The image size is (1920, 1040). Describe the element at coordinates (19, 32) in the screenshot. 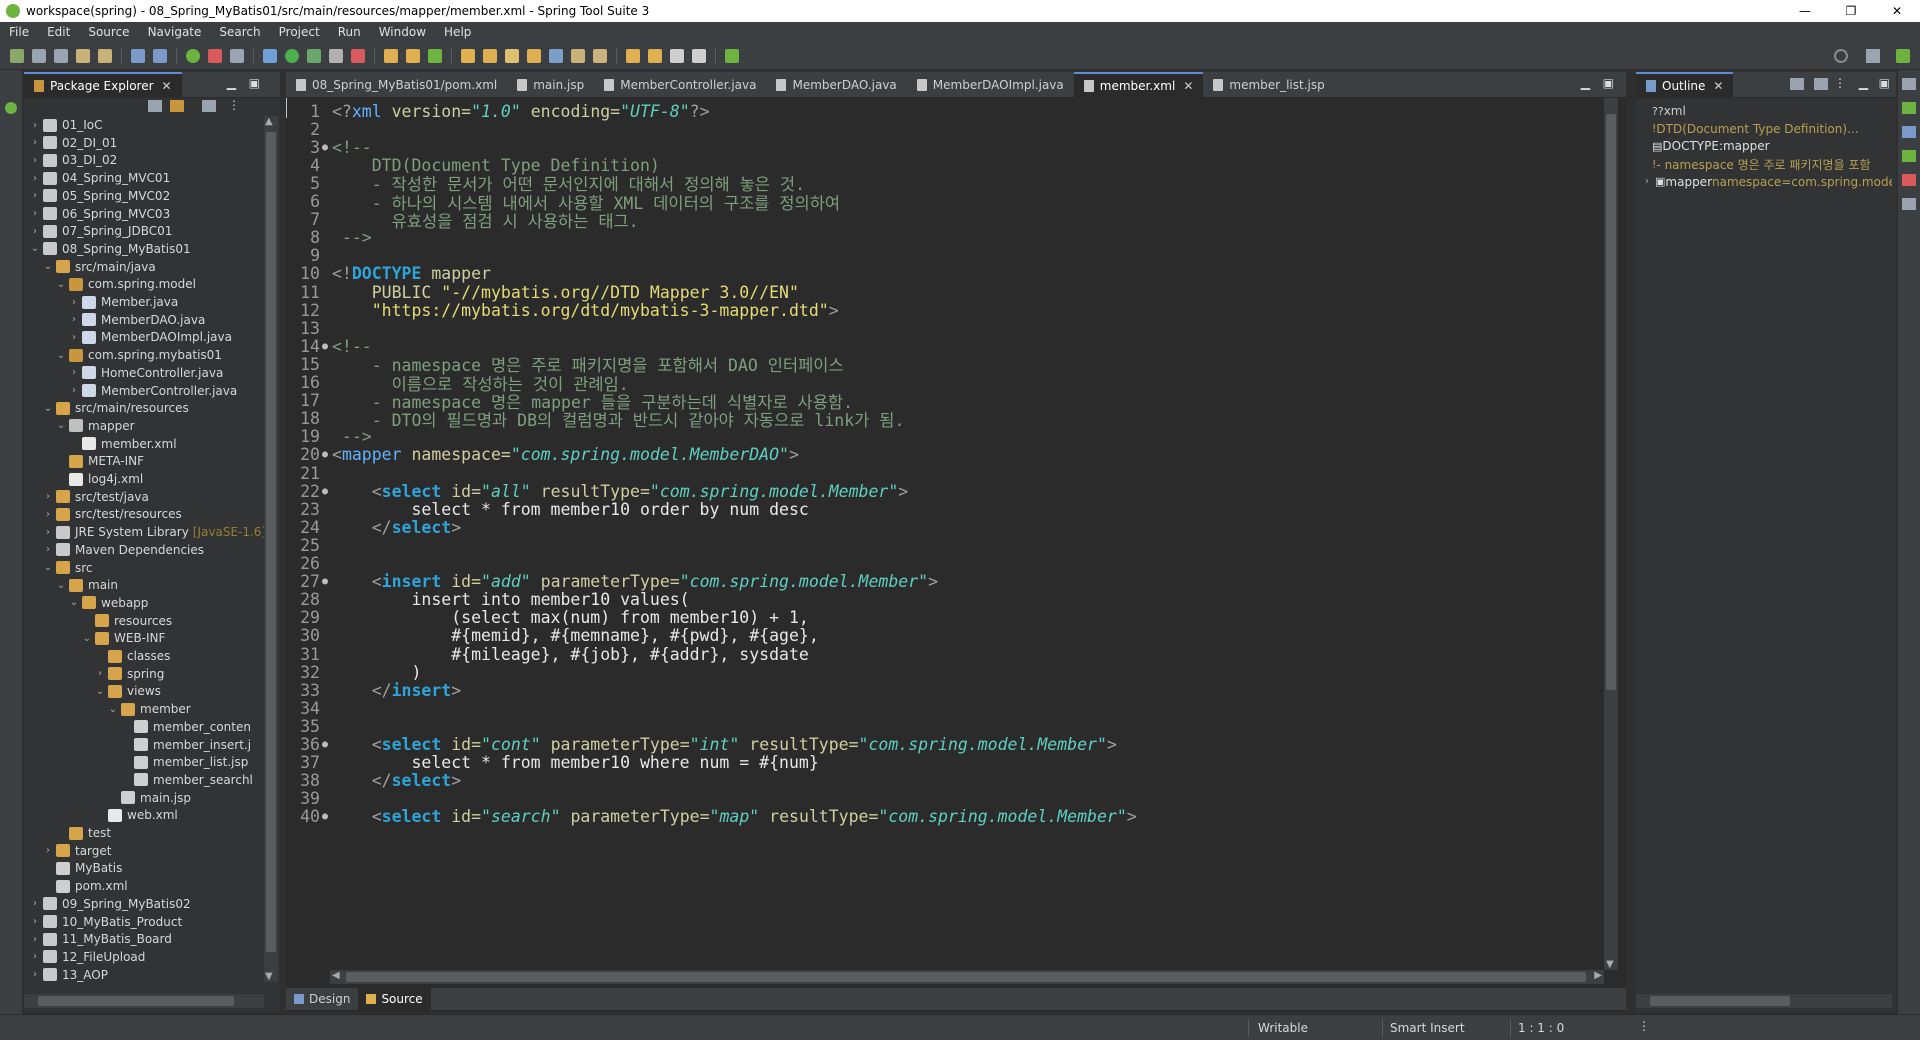

I see `menu-file: File` at that location.